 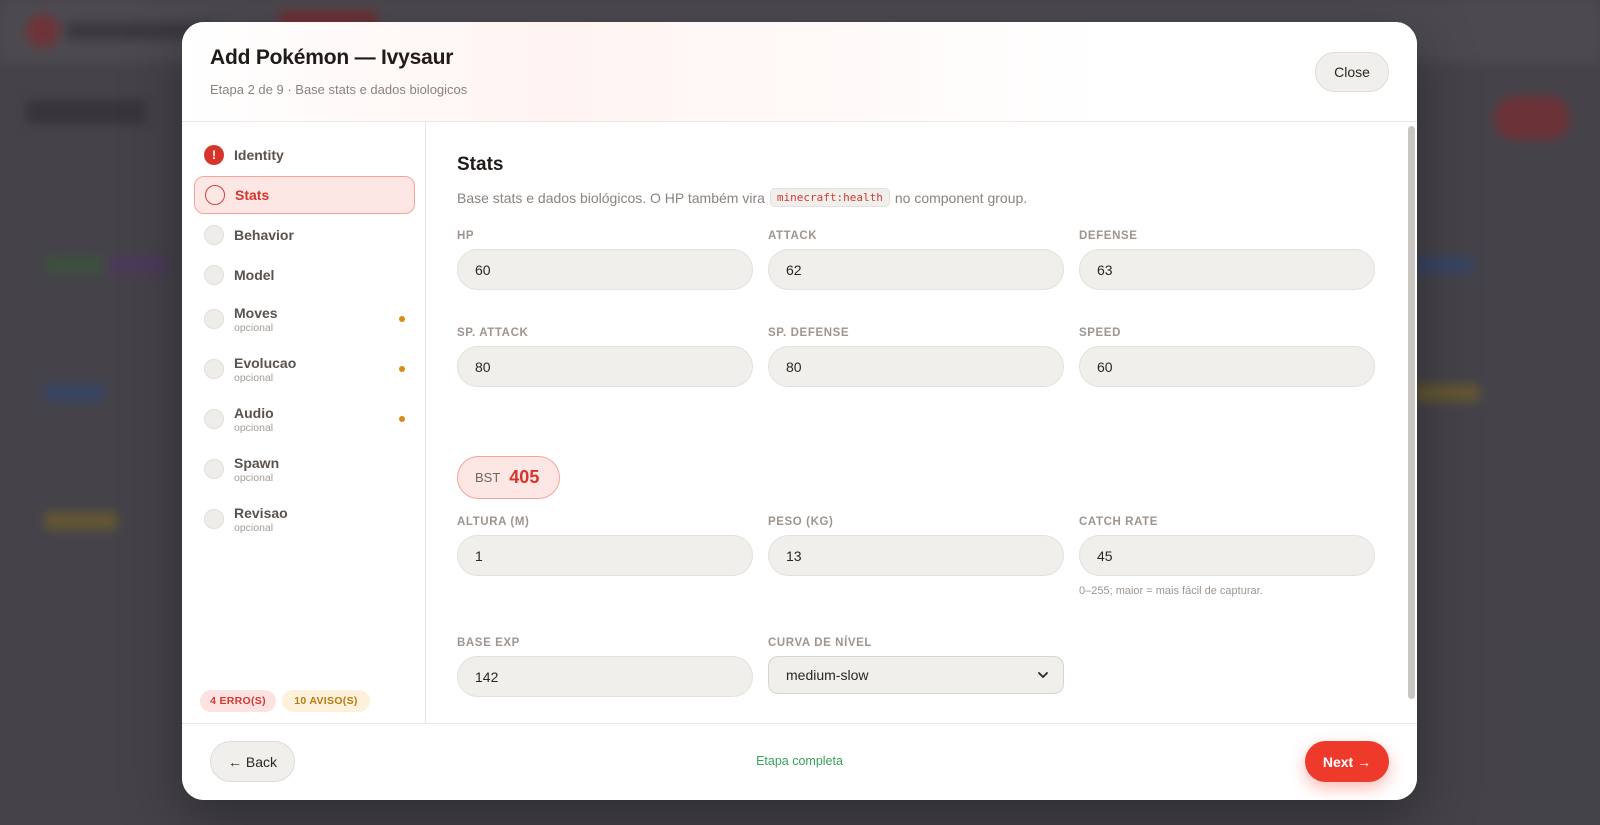 I want to click on step-label: Evolucao, so click(x=265, y=362).